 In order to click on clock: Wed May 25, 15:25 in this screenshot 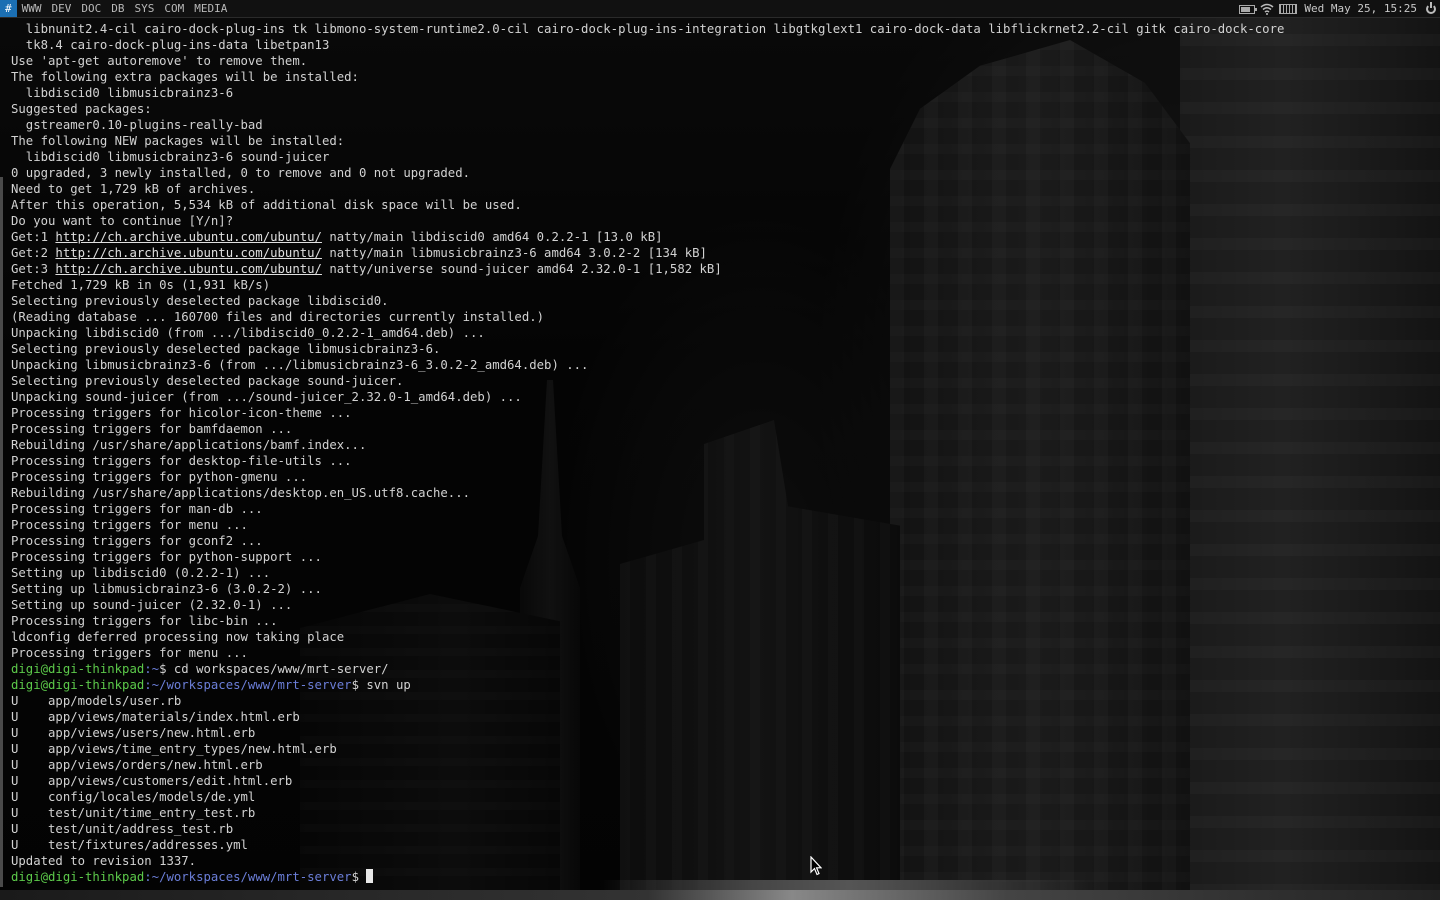, I will do `click(1360, 8)`.